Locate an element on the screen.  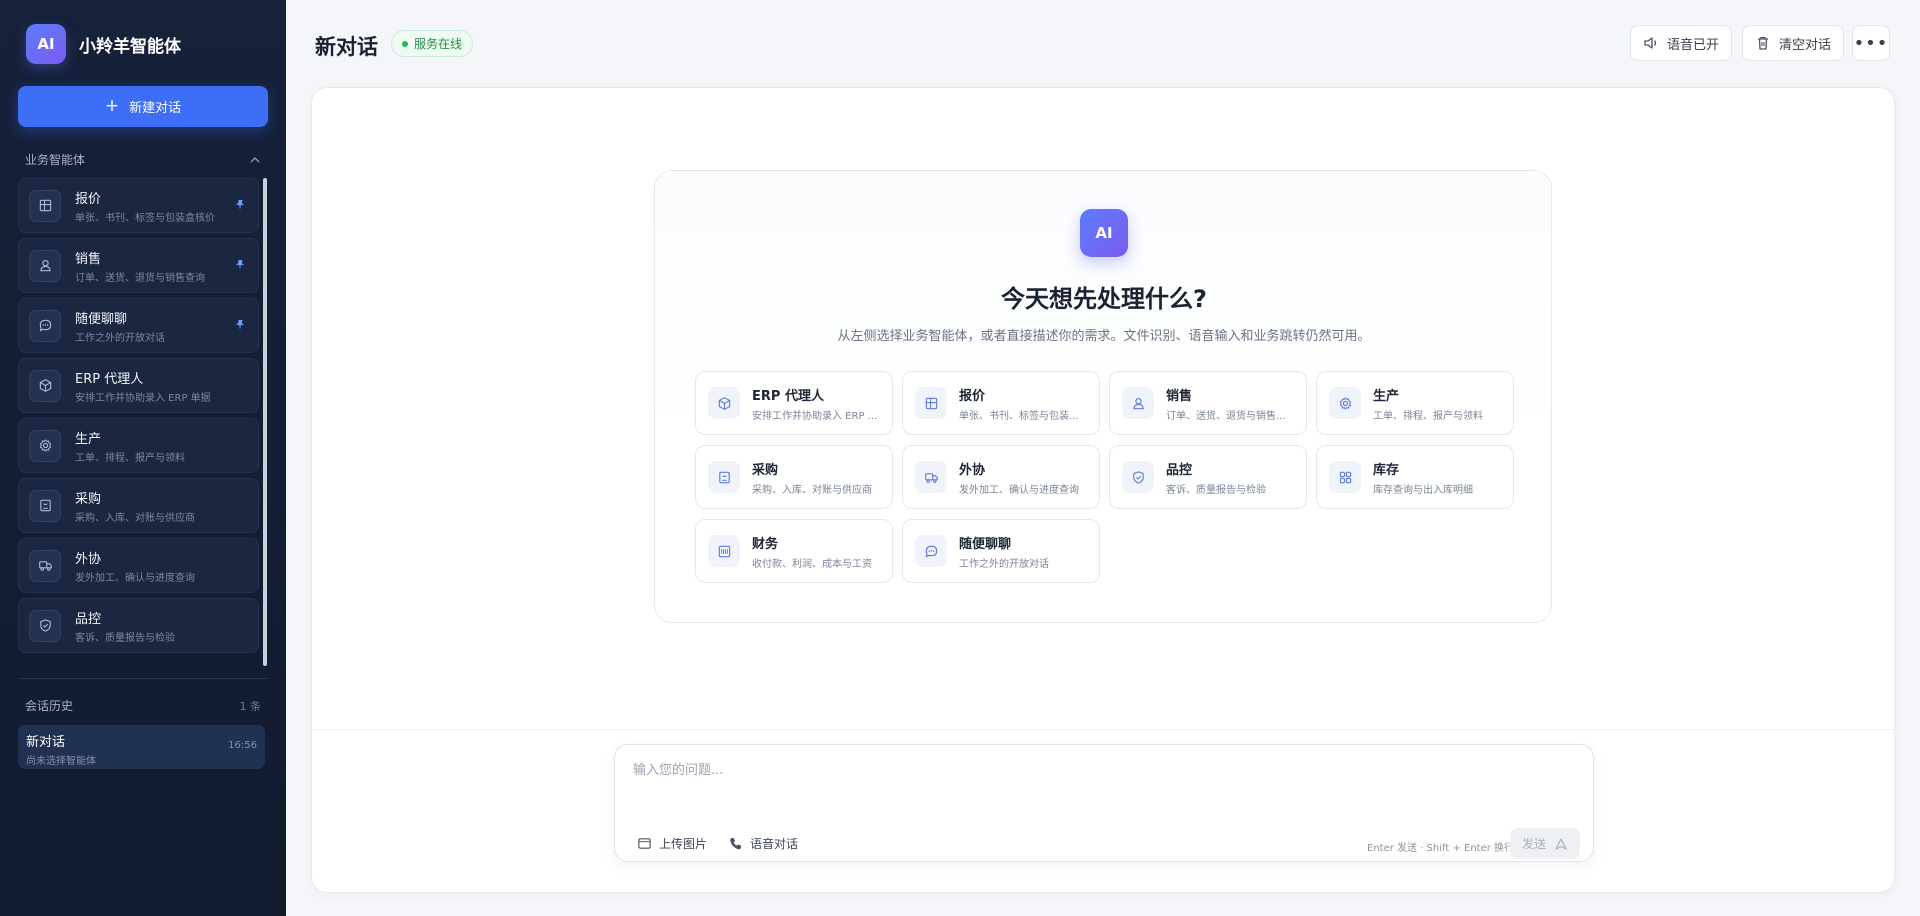
quick-agent-card: 采购 采购、入库、对账与供应商 is located at coordinates (794, 477).